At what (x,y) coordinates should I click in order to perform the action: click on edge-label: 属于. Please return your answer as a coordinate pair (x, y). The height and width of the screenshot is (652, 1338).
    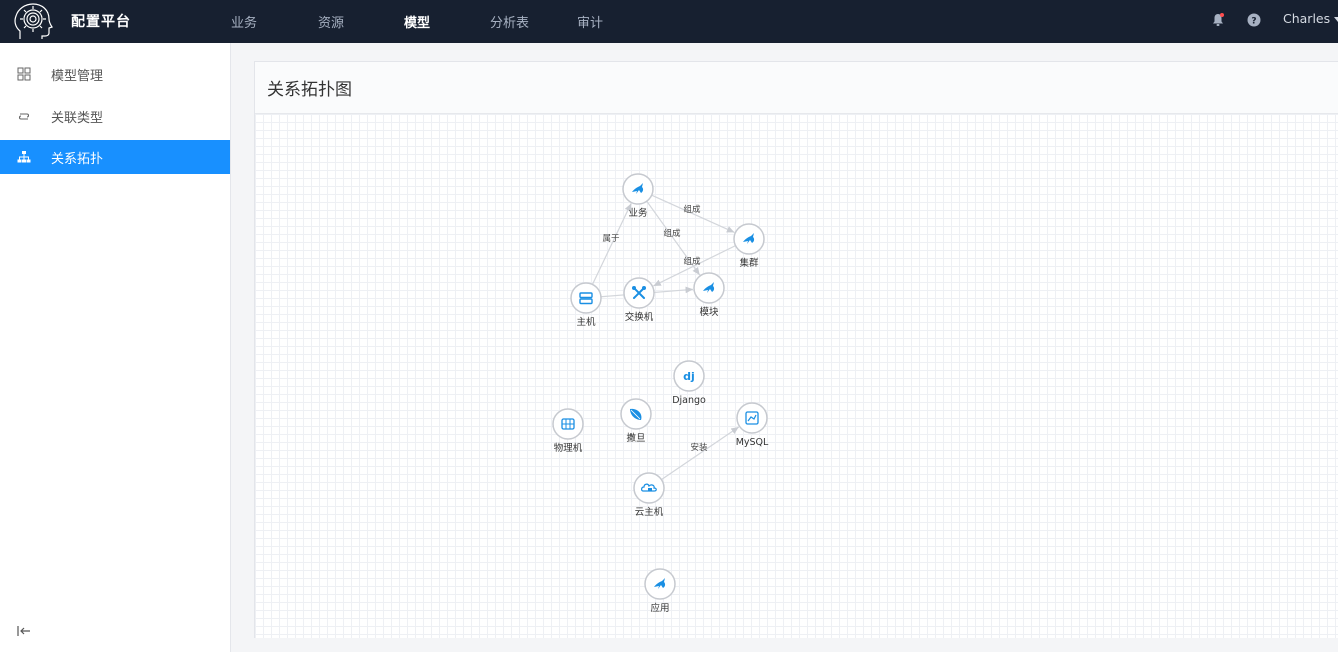
    Looking at the image, I should click on (611, 239).